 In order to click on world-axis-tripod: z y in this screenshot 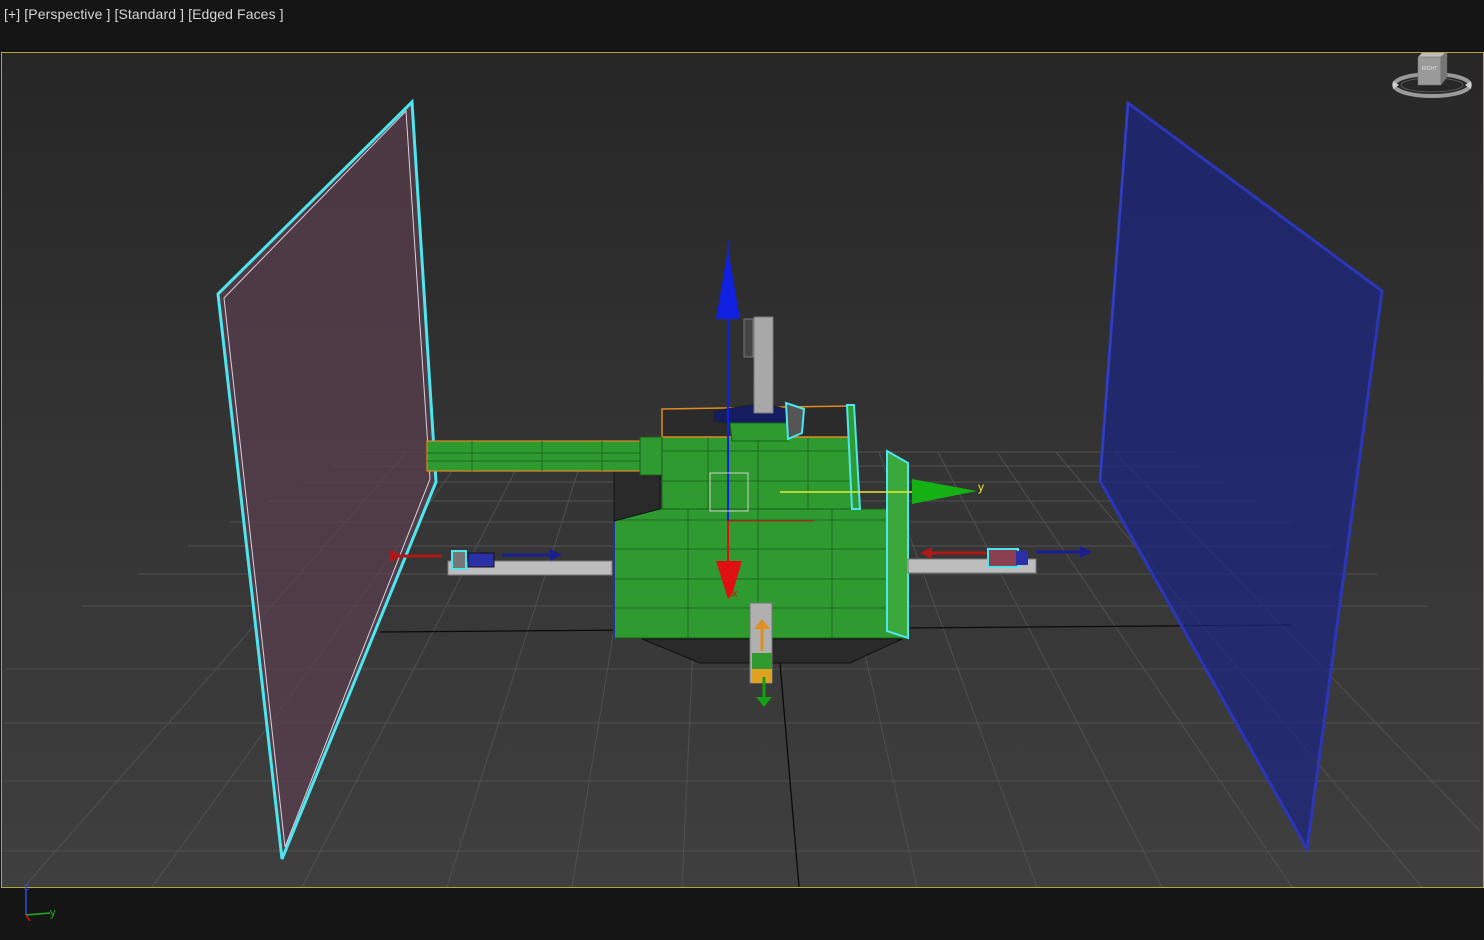, I will do `click(40, 901)`.